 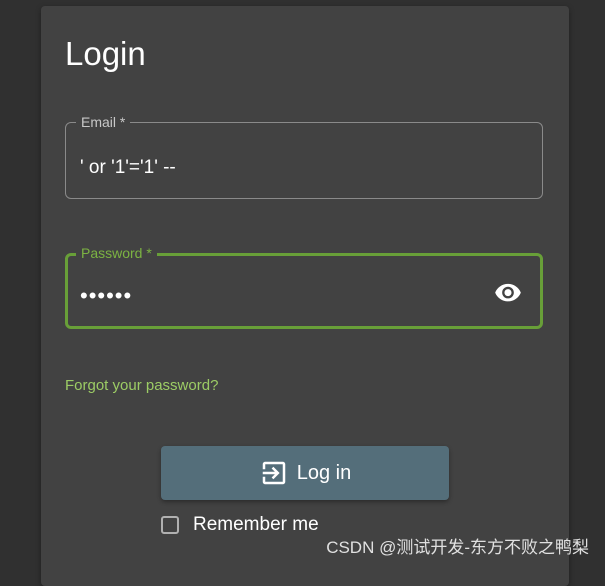 What do you see at coordinates (170, 525) in the screenshot?
I see `remember-me-checkbox` at bounding box center [170, 525].